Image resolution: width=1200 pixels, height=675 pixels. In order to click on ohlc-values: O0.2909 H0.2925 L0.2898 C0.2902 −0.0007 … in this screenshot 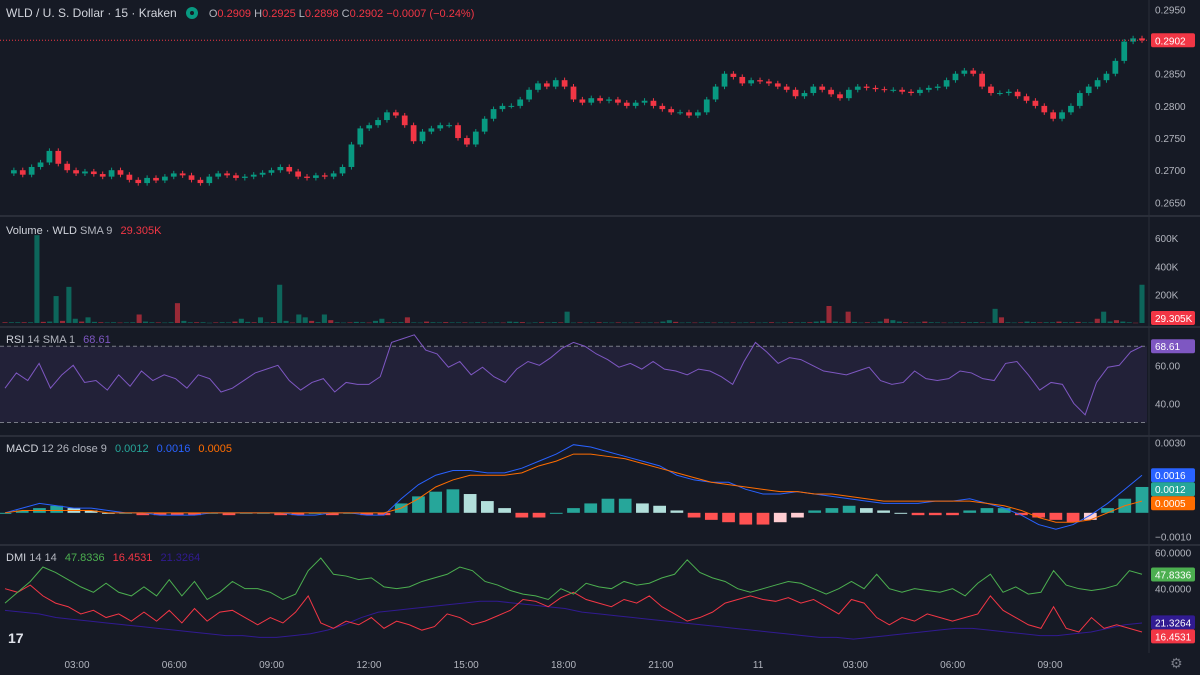, I will do `click(341, 14)`.